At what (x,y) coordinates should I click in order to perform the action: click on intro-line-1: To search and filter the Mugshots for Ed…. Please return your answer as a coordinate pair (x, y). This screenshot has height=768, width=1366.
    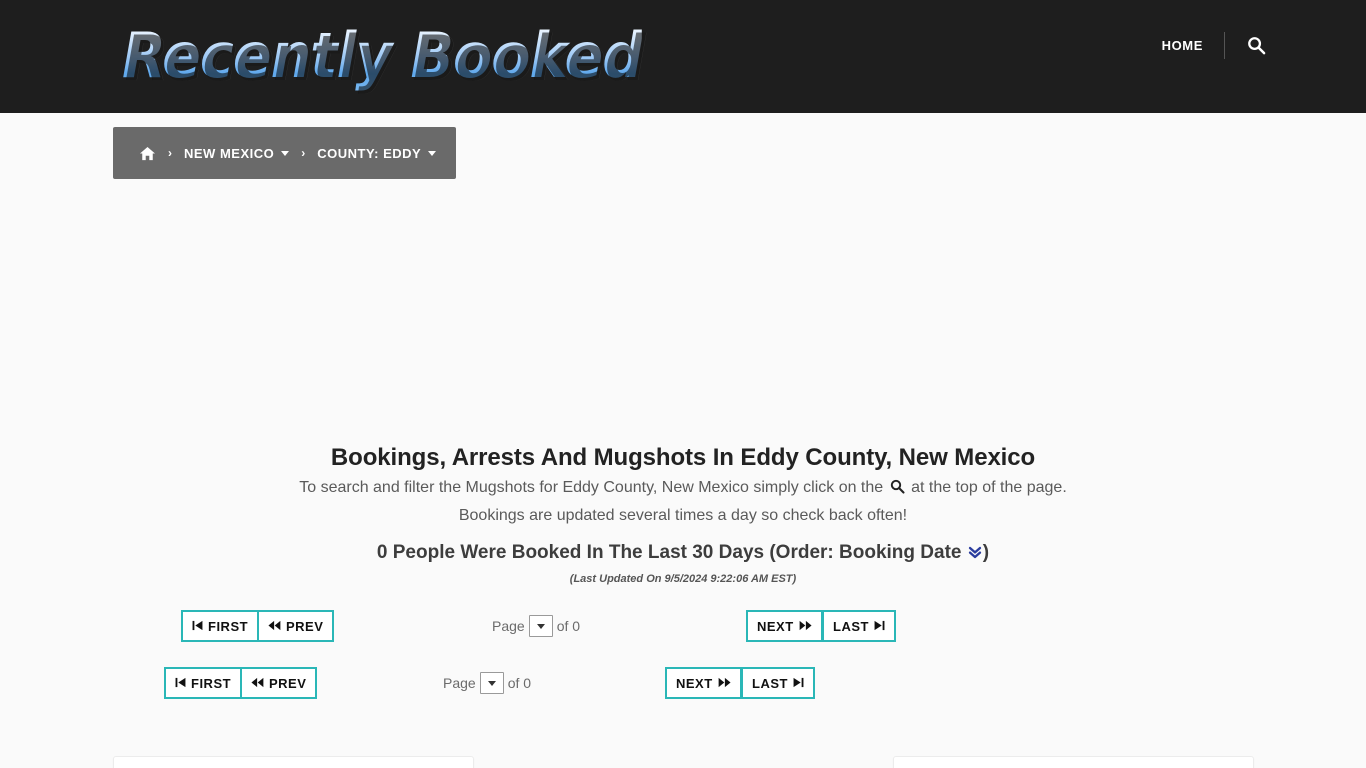
    Looking at the image, I should click on (683, 489).